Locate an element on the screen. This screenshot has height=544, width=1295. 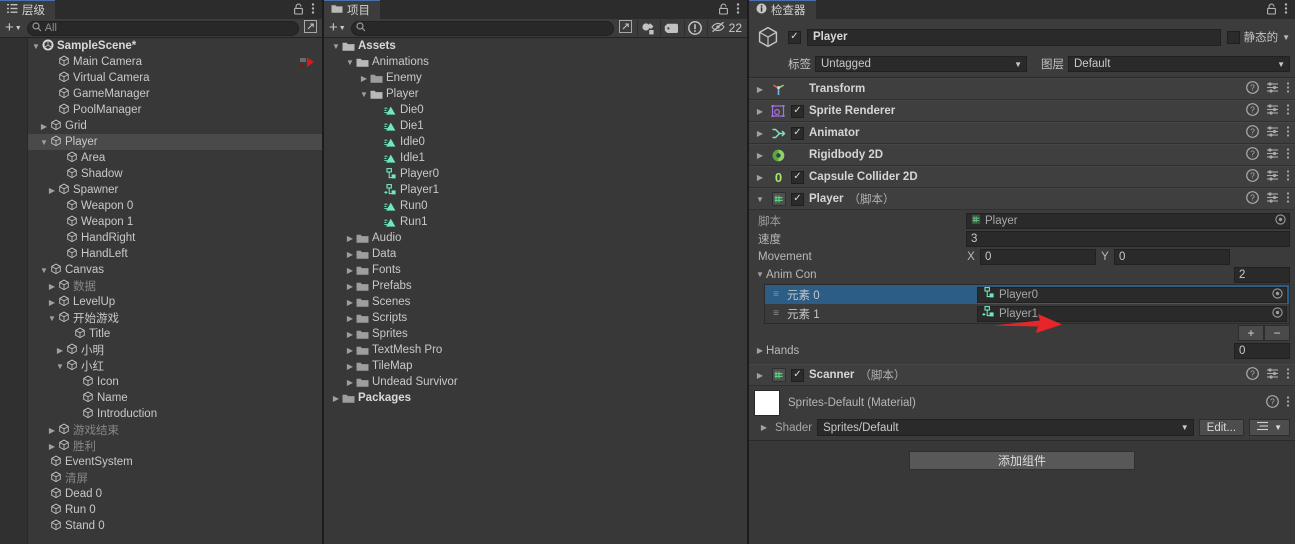
hierarchy-search-expand-button is located at coordinates (310, 28).